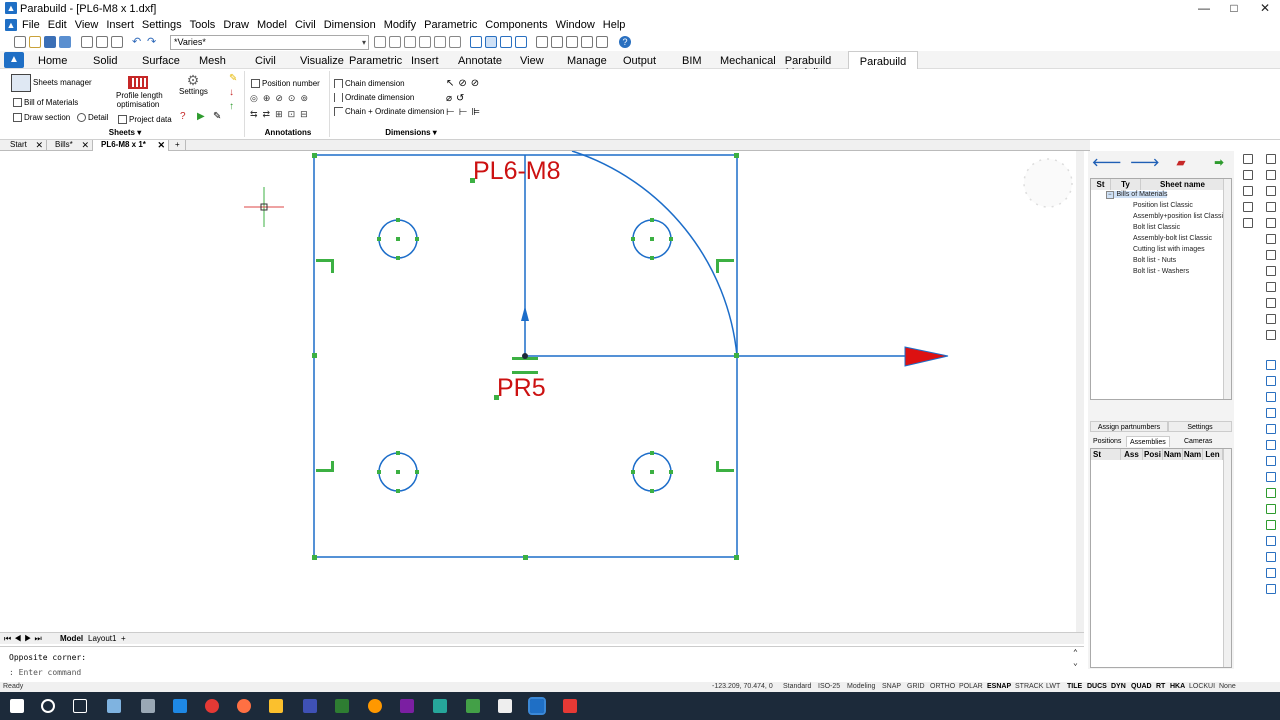 The width and height of the screenshot is (1280, 720). Describe the element at coordinates (400, 25) in the screenshot. I see `menu-modify: Modify` at that location.